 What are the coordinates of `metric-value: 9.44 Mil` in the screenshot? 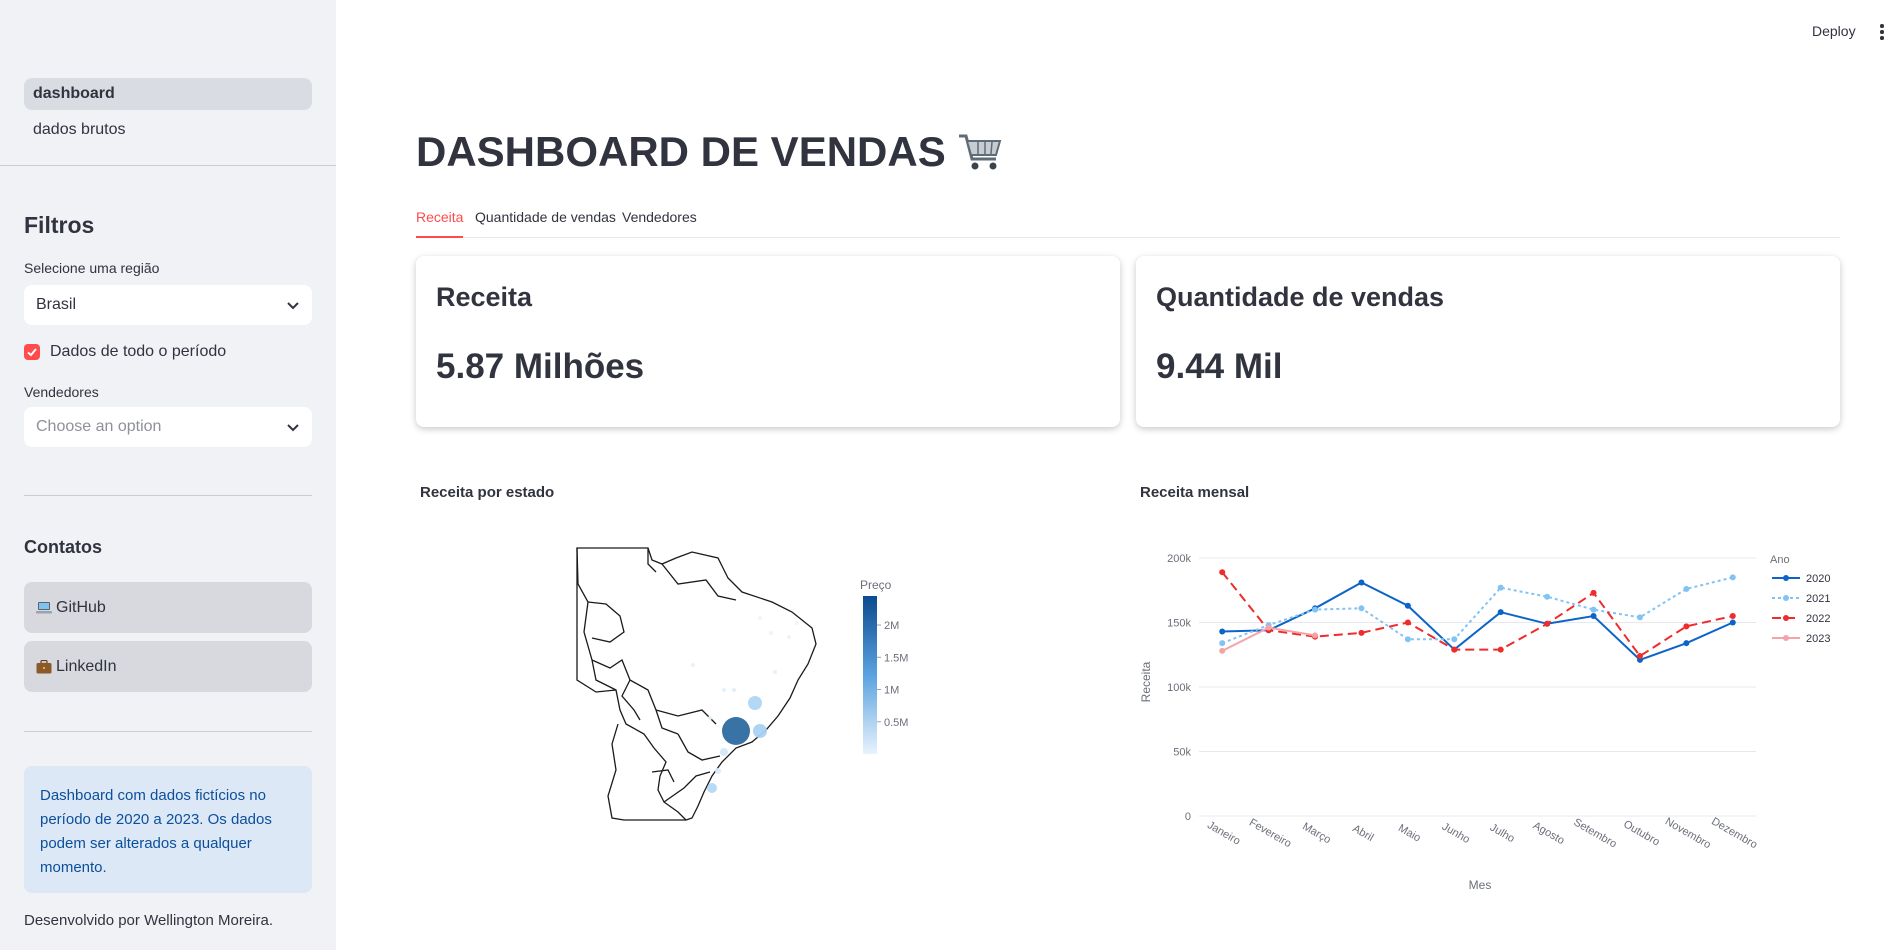 It's located at (1219, 366).